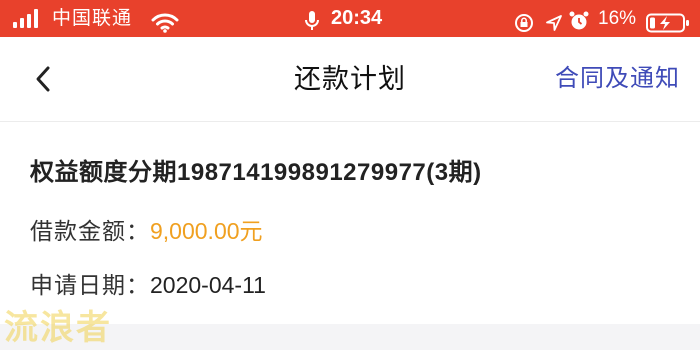 This screenshot has height=350, width=700. Describe the element at coordinates (58, 328) in the screenshot. I see `watermark: 流浪者` at that location.